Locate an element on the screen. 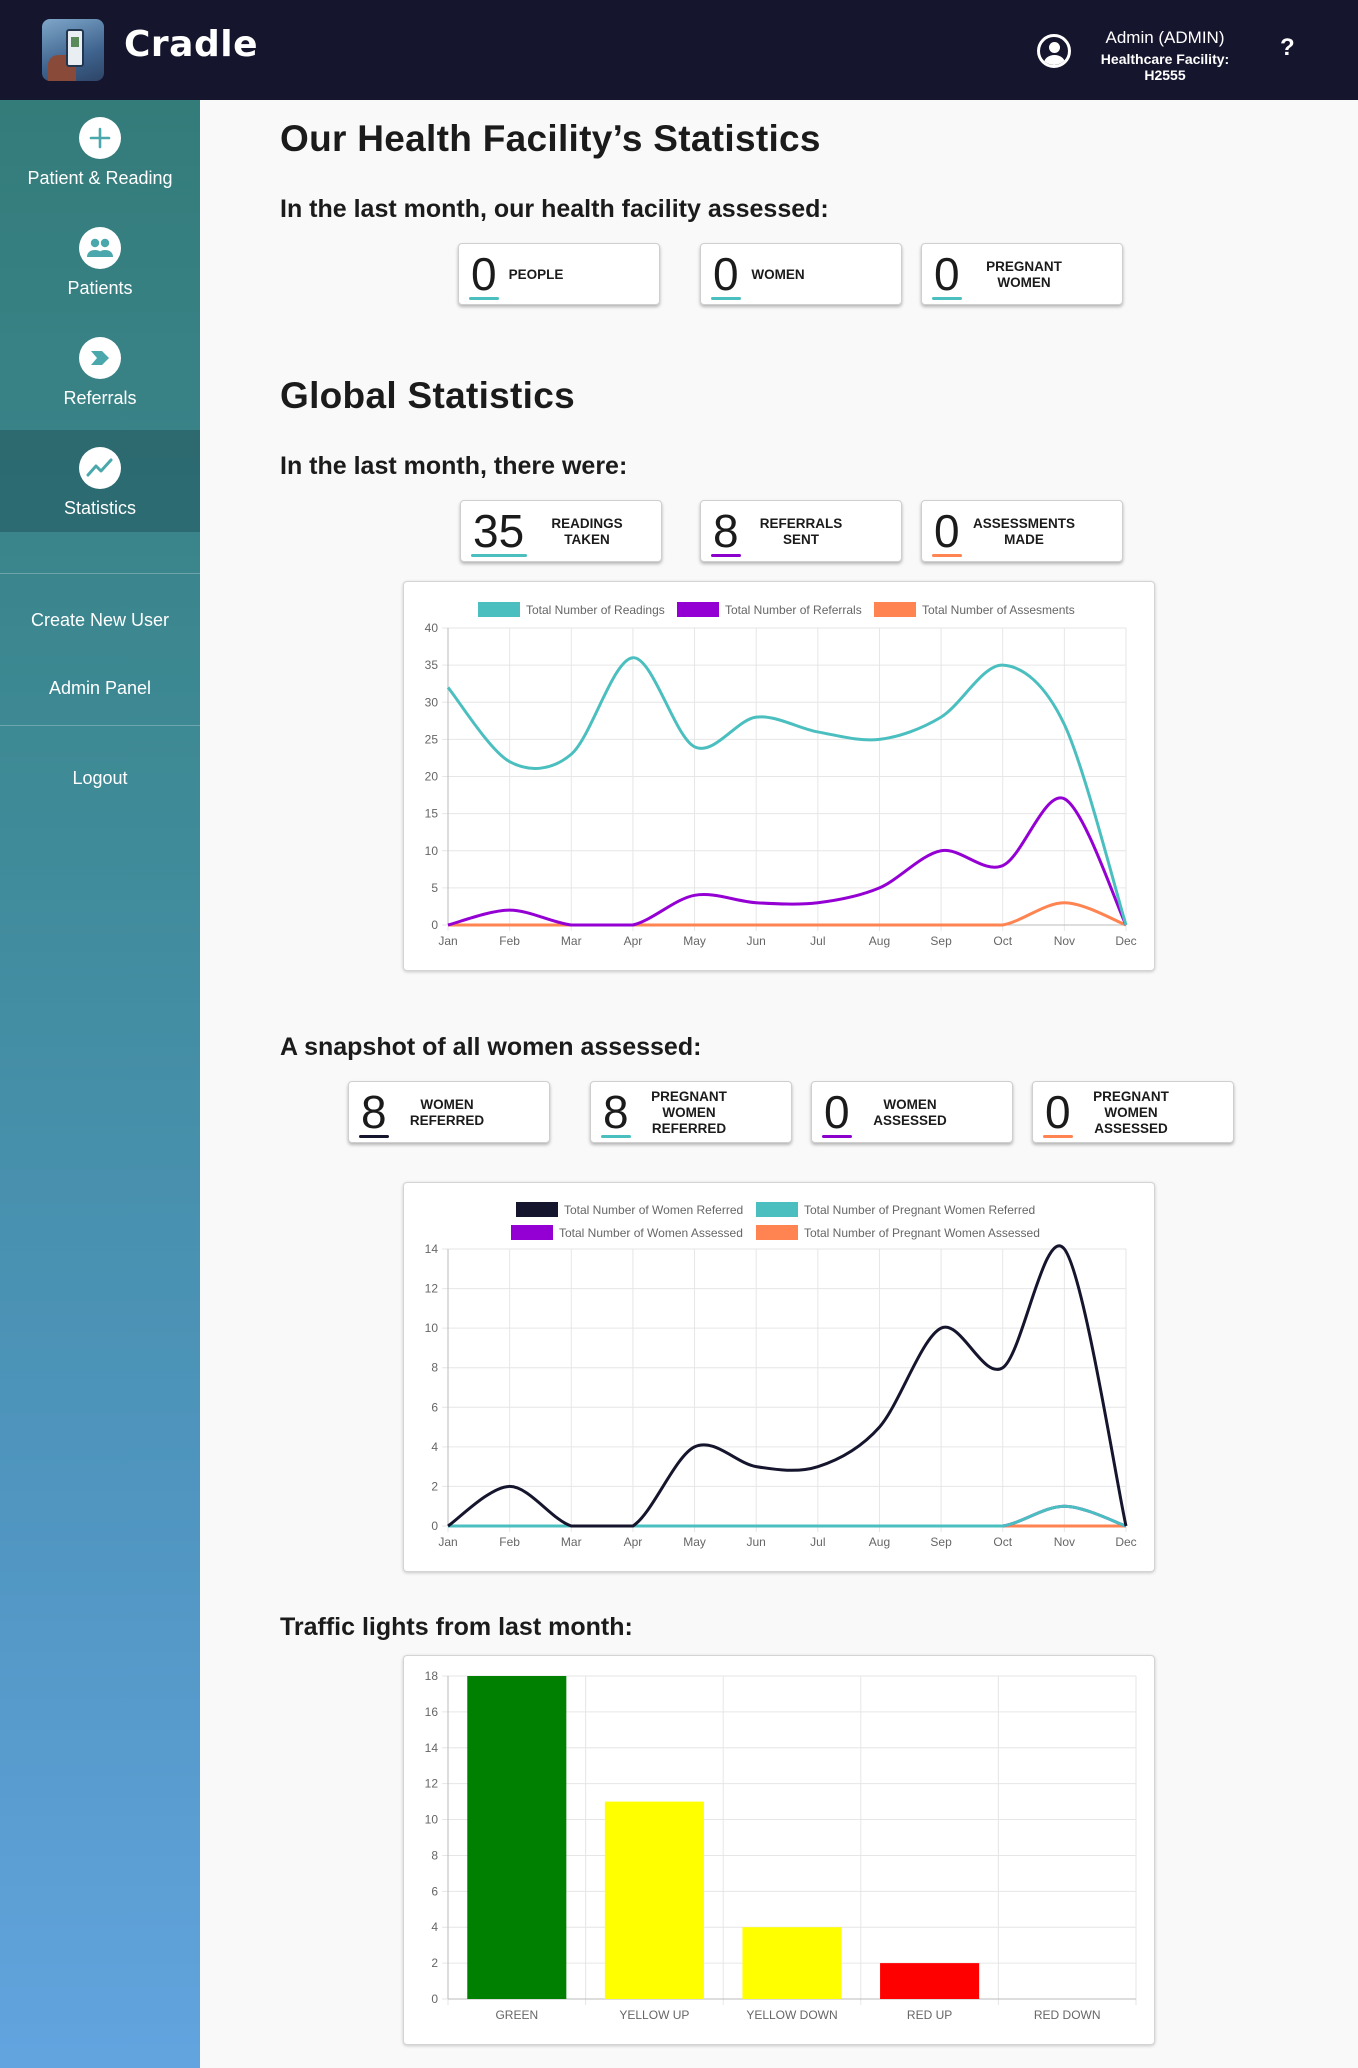 The image size is (1358, 2068). user-name: Admin (ADMIN) is located at coordinates (1165, 37).